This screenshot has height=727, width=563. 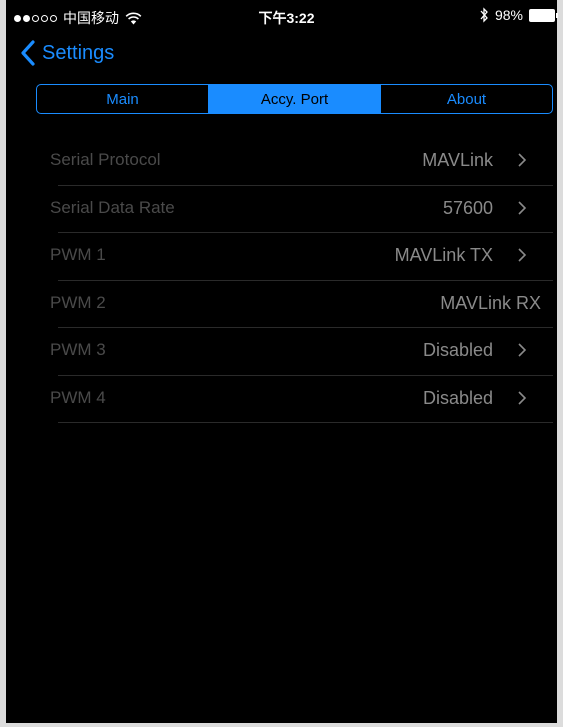 I want to click on navigation-bar: Settings, so click(x=281, y=54).